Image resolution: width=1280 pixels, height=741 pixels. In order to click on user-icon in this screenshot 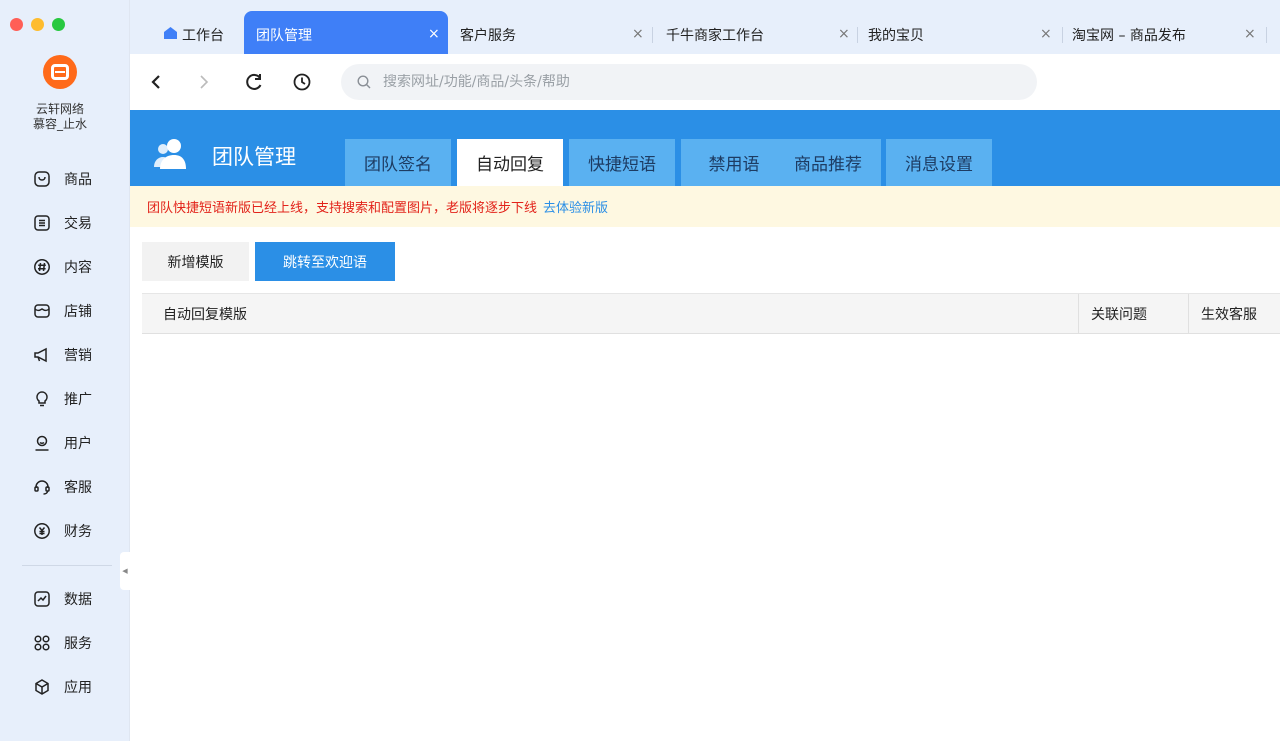, I will do `click(42, 443)`.